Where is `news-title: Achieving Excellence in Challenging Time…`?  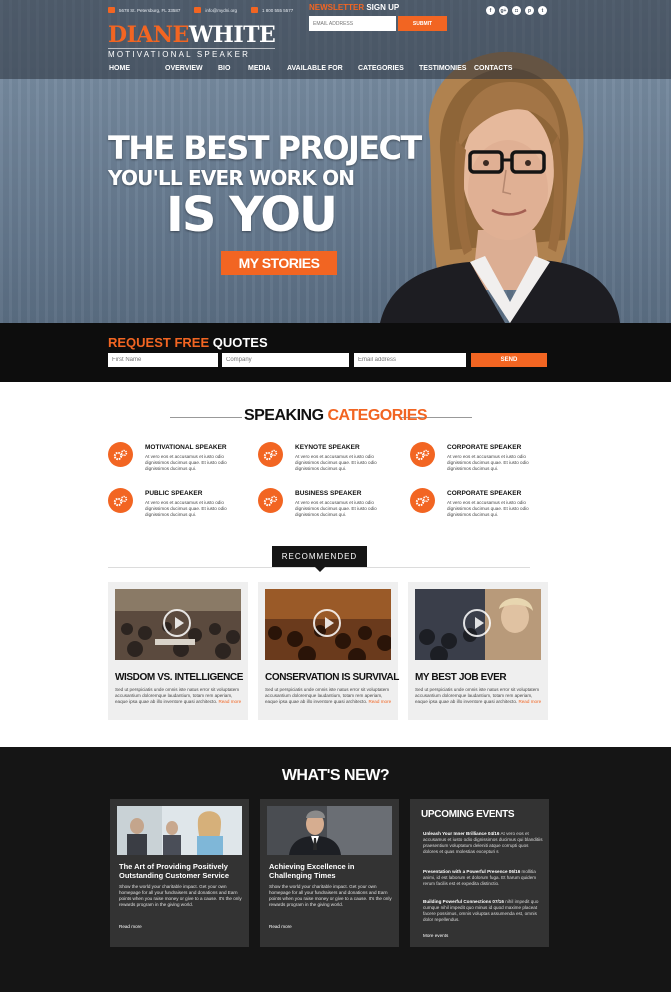
news-title: Achieving Excellence in Challenging Time… is located at coordinates (329, 871).